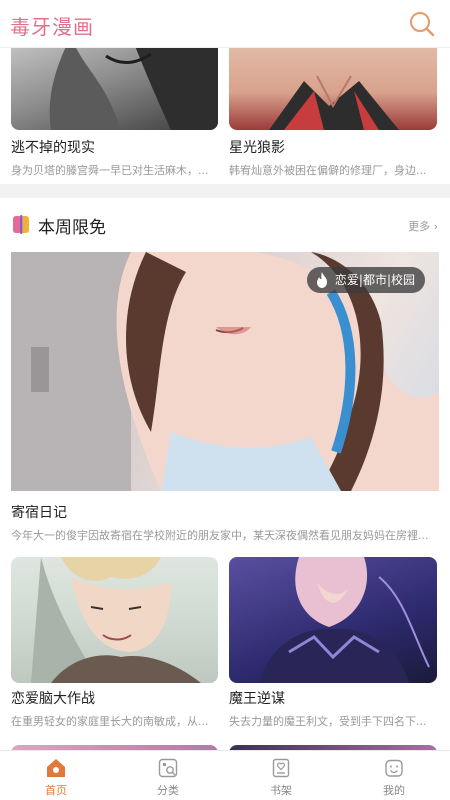 This screenshot has width=450, height=800. I want to click on tab-label: 书架, so click(281, 790).